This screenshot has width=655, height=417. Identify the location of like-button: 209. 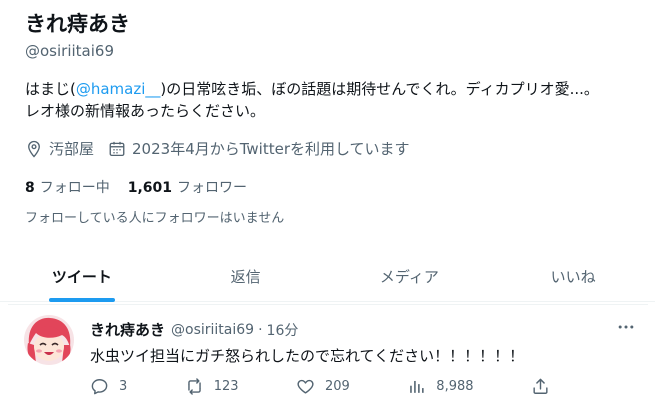
(323, 386).